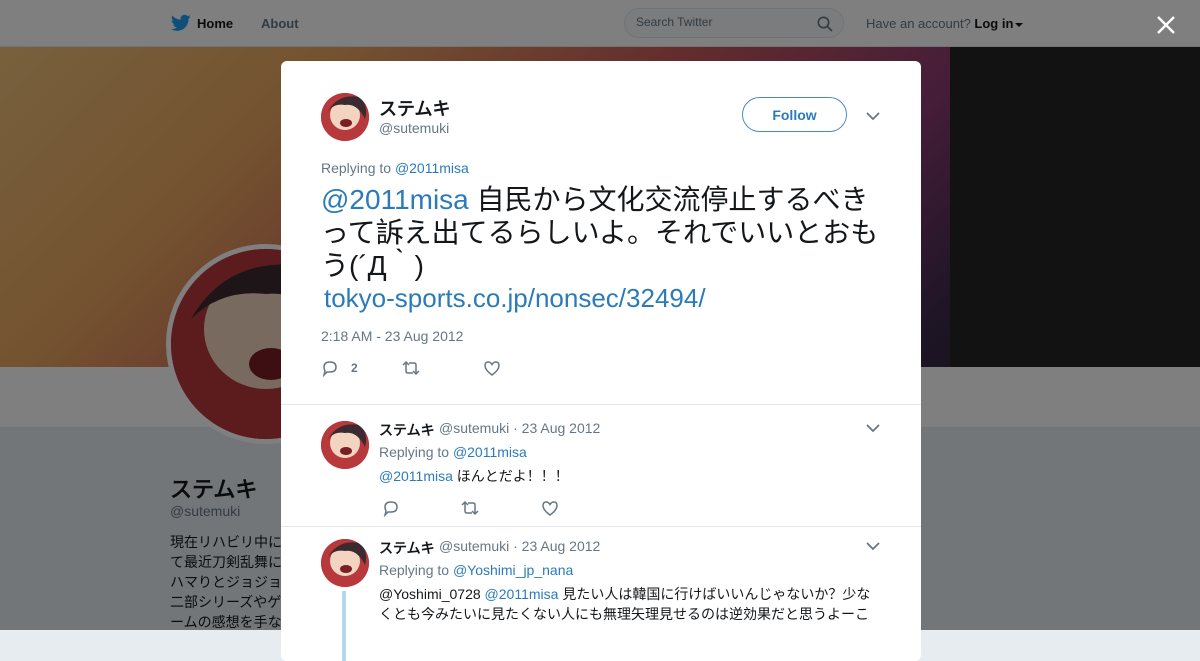  Describe the element at coordinates (510, 476) in the screenshot. I see `reply-body: ほんとだよ！！！` at that location.